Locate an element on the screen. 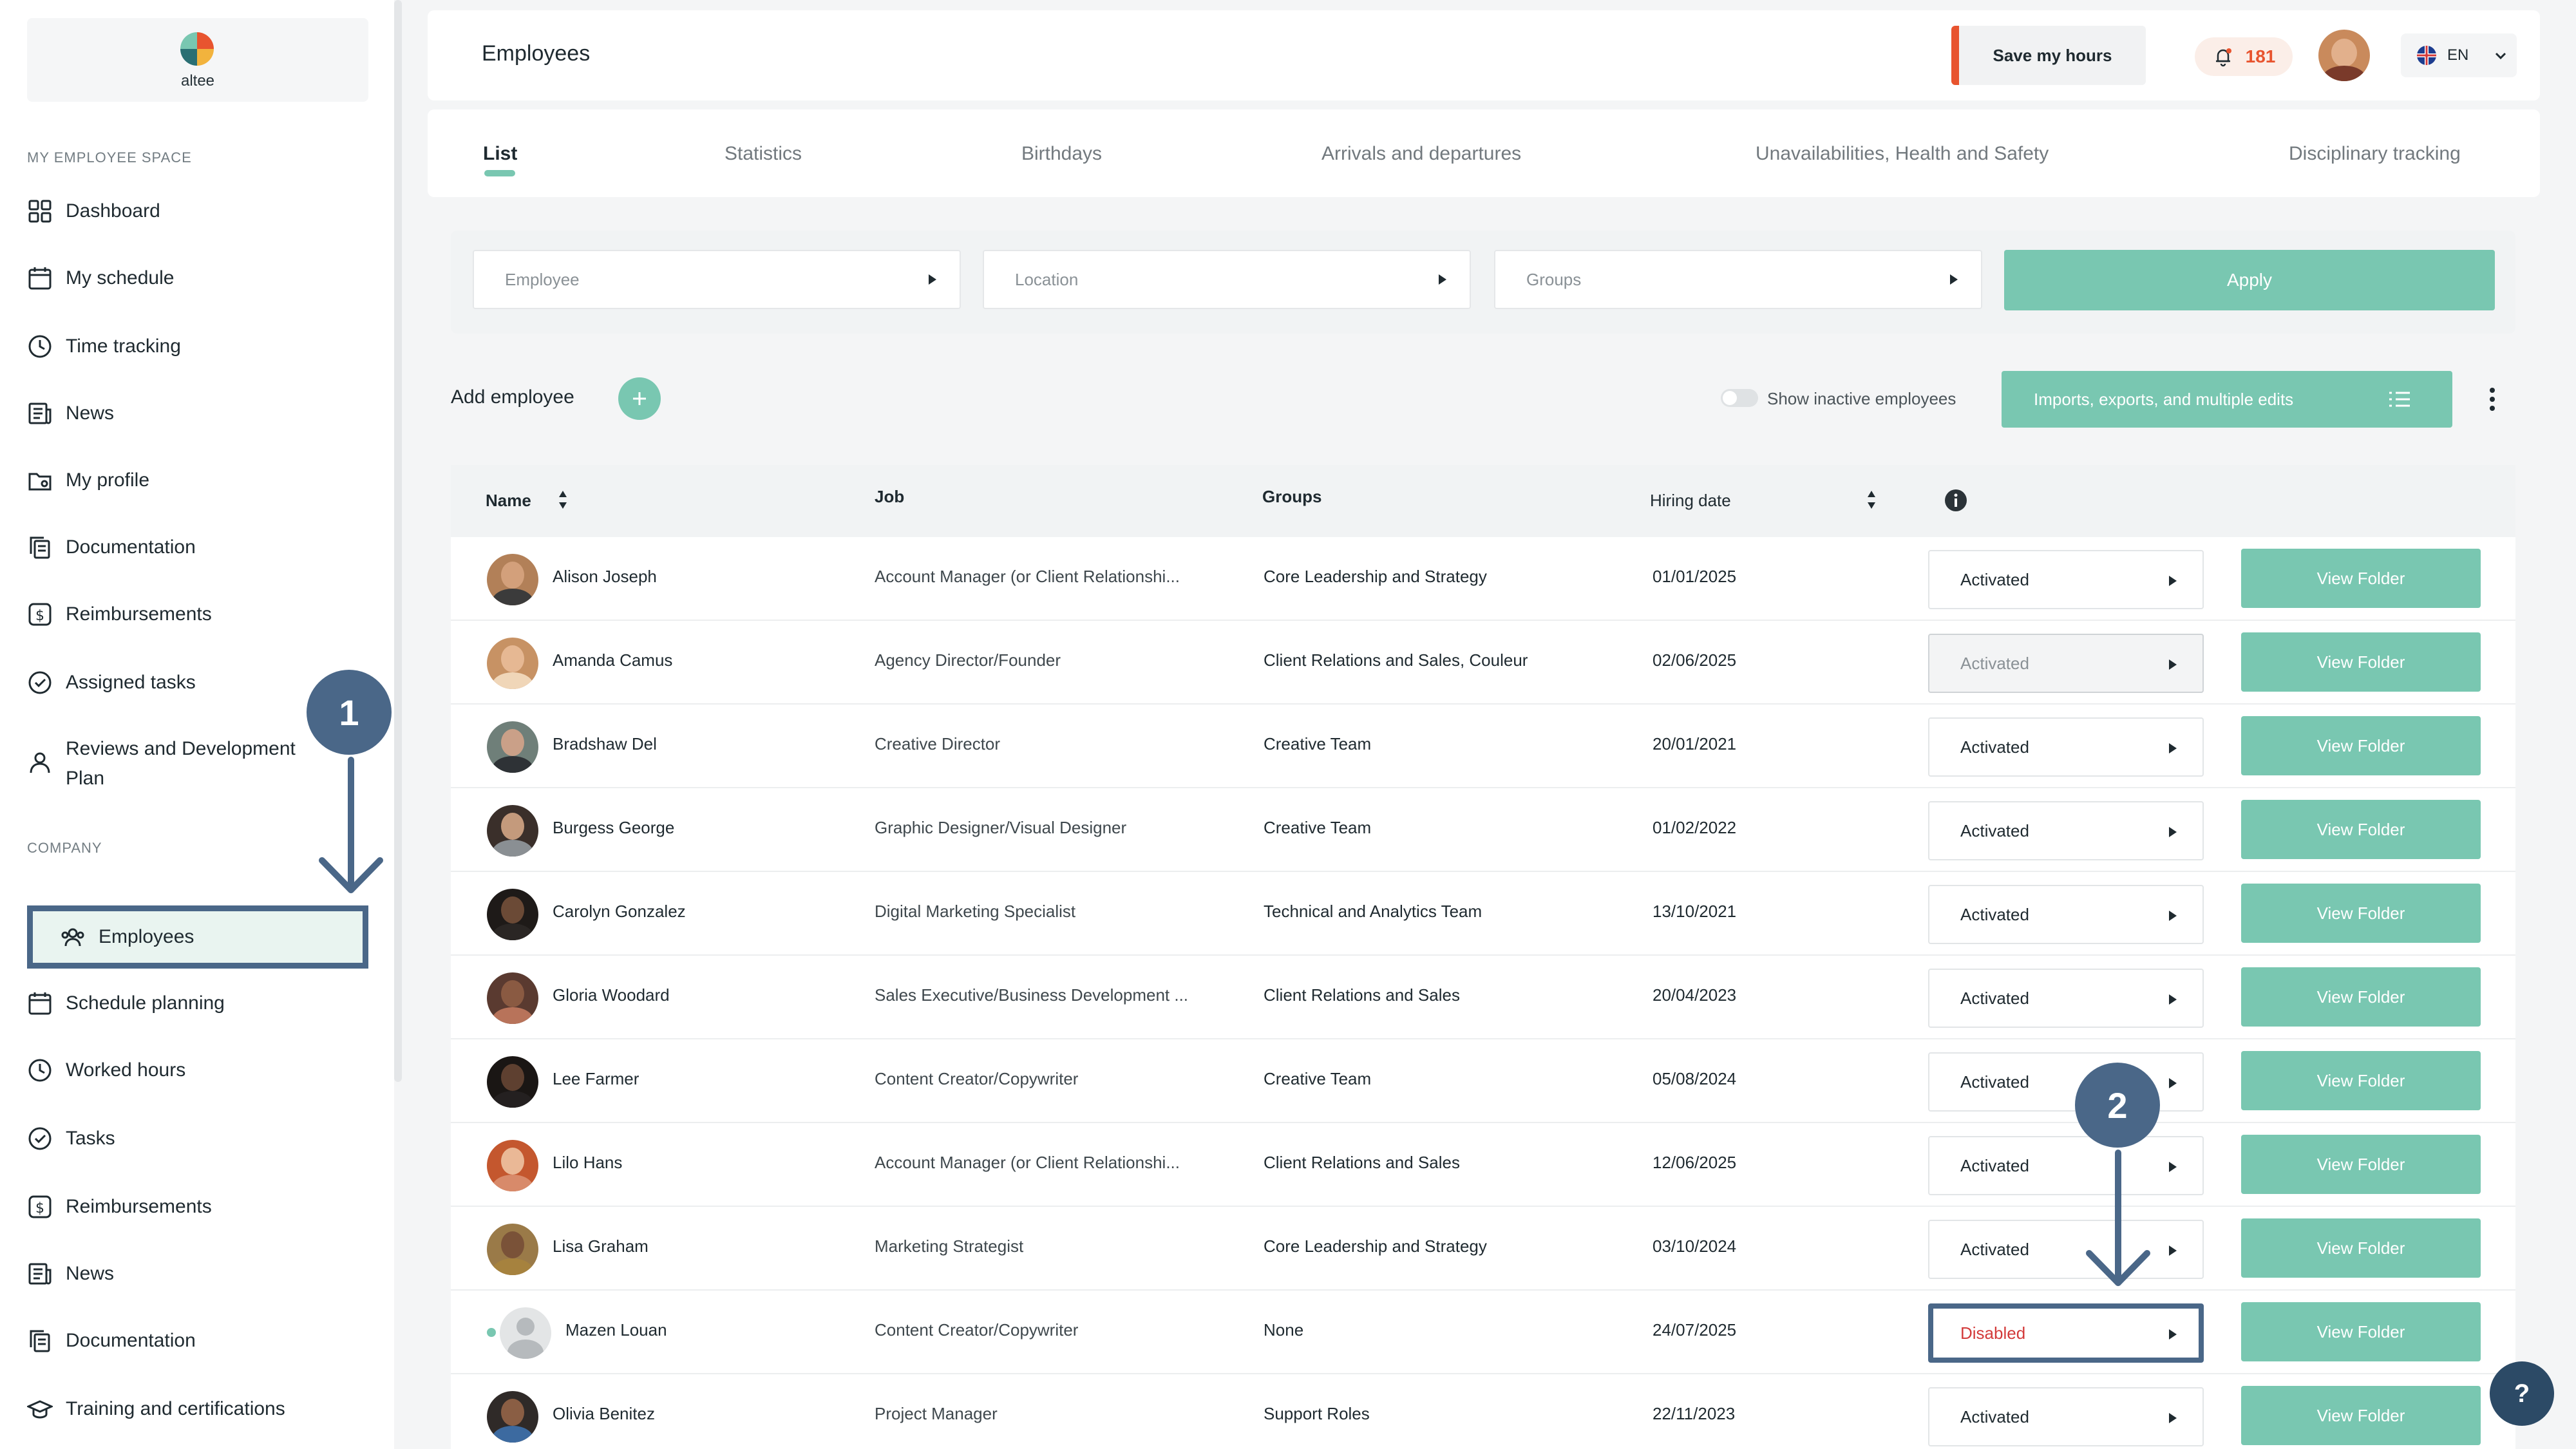 This screenshot has height=1449, width=2576. employee-name: Lilo Hans is located at coordinates (587, 1163).